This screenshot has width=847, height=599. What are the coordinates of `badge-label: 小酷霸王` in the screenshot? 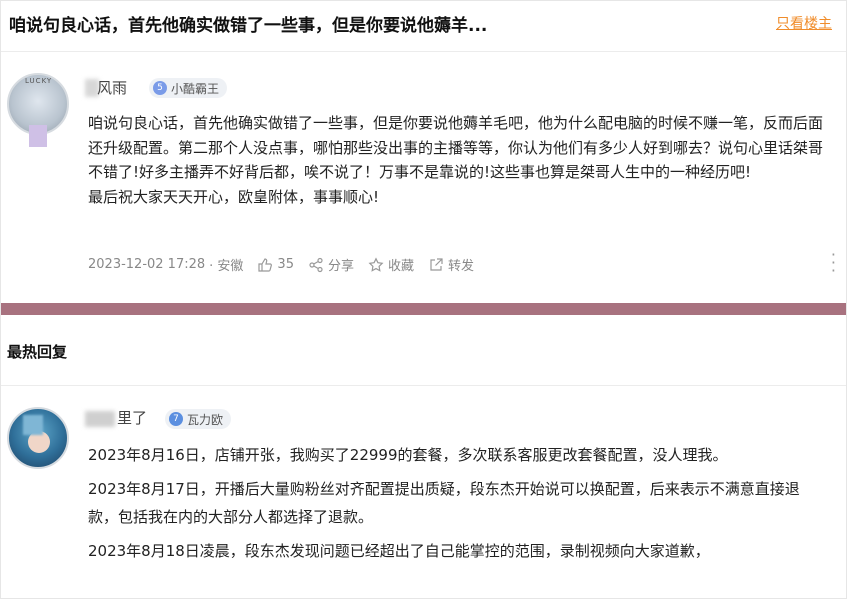 It's located at (195, 88).